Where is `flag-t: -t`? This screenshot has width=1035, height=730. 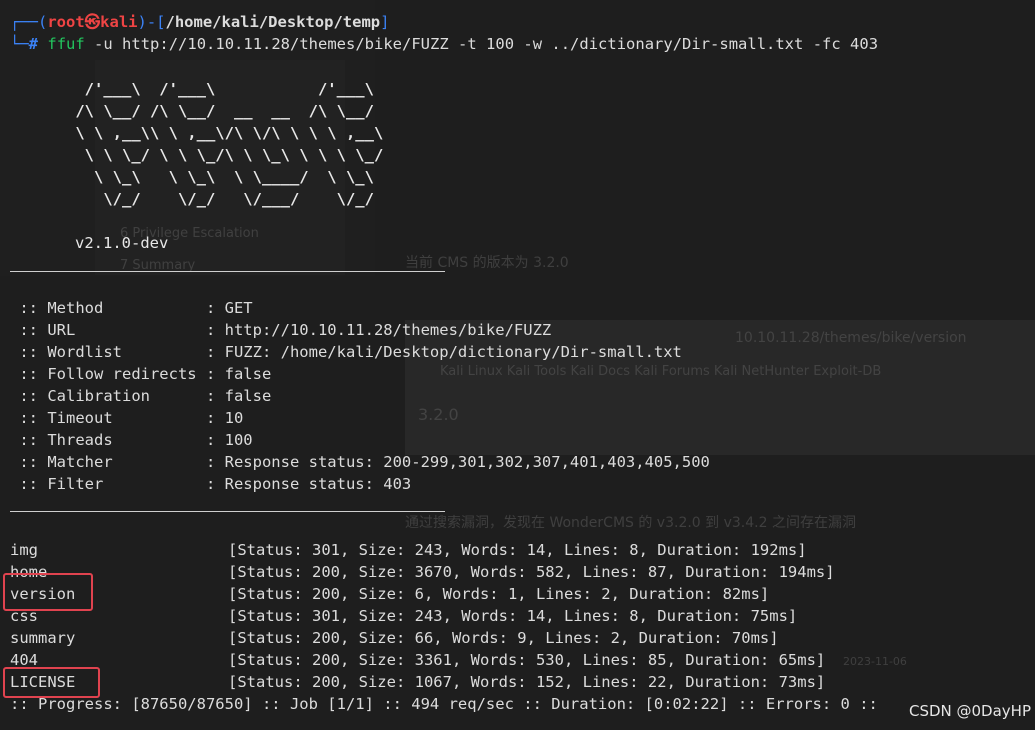
flag-t: -t is located at coordinates (467, 44).